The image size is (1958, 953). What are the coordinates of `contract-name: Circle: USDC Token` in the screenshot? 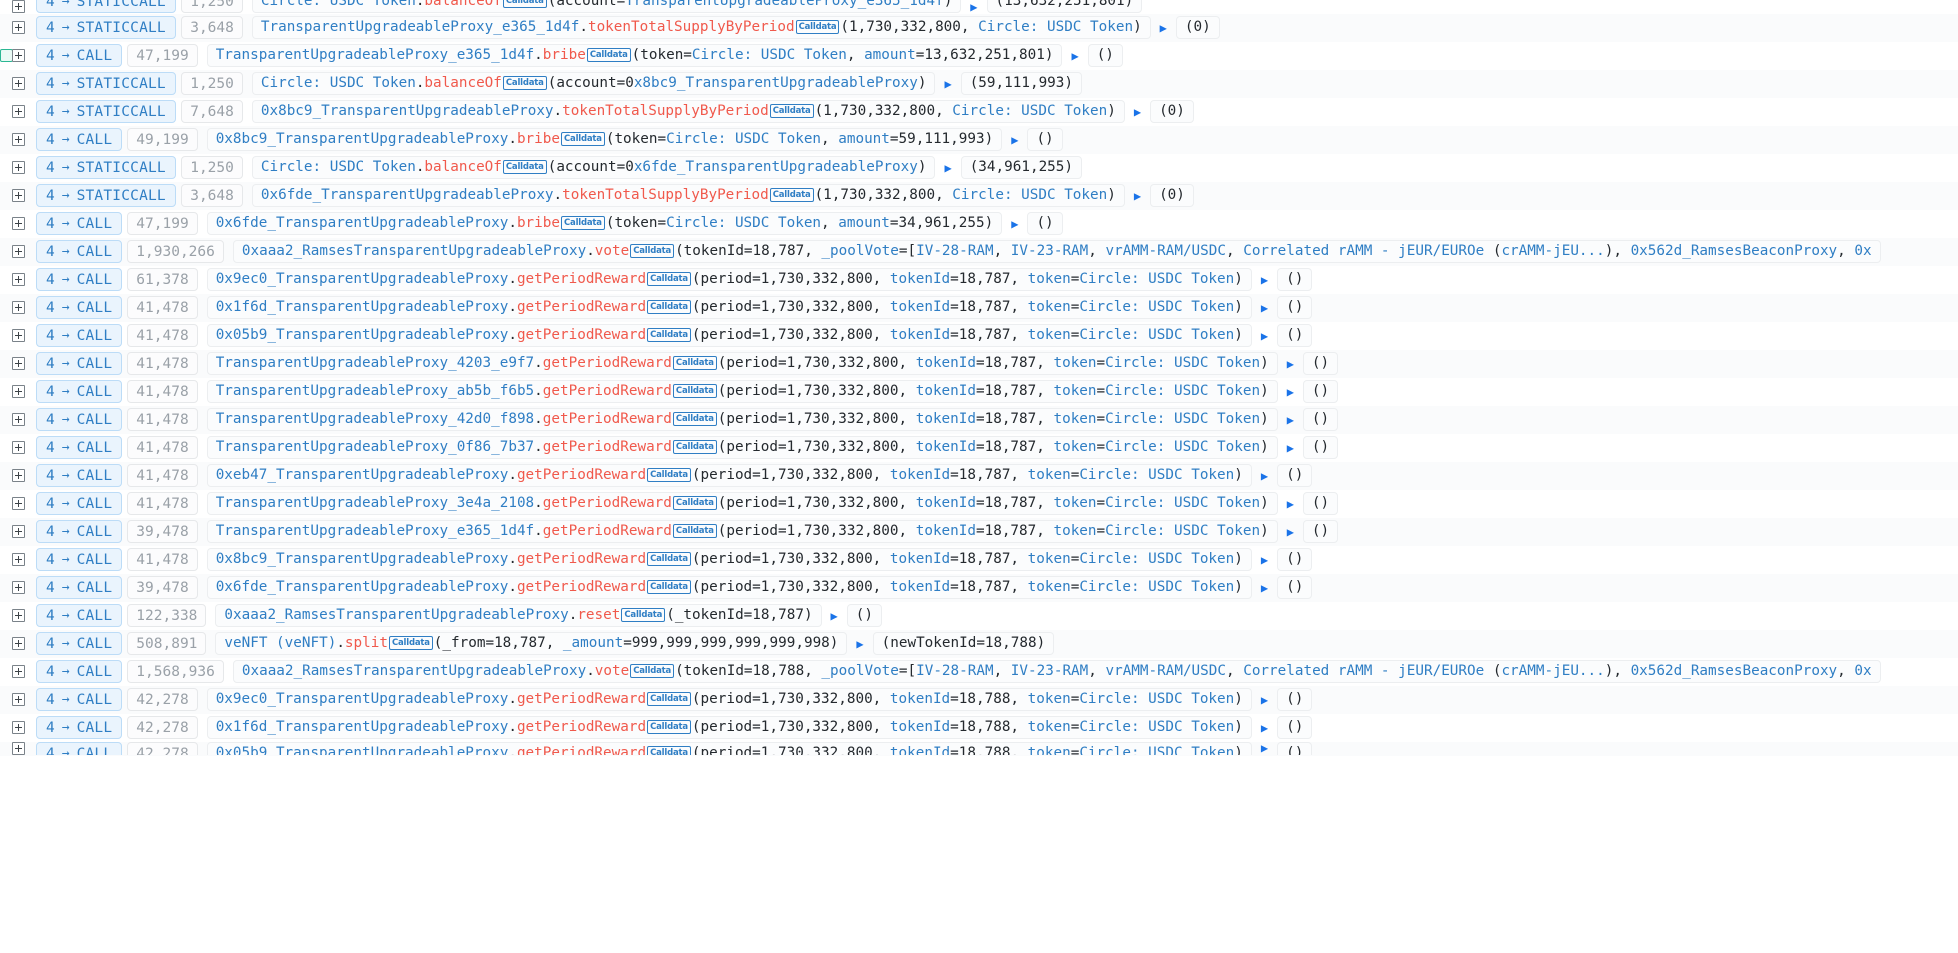 It's located at (338, 5).